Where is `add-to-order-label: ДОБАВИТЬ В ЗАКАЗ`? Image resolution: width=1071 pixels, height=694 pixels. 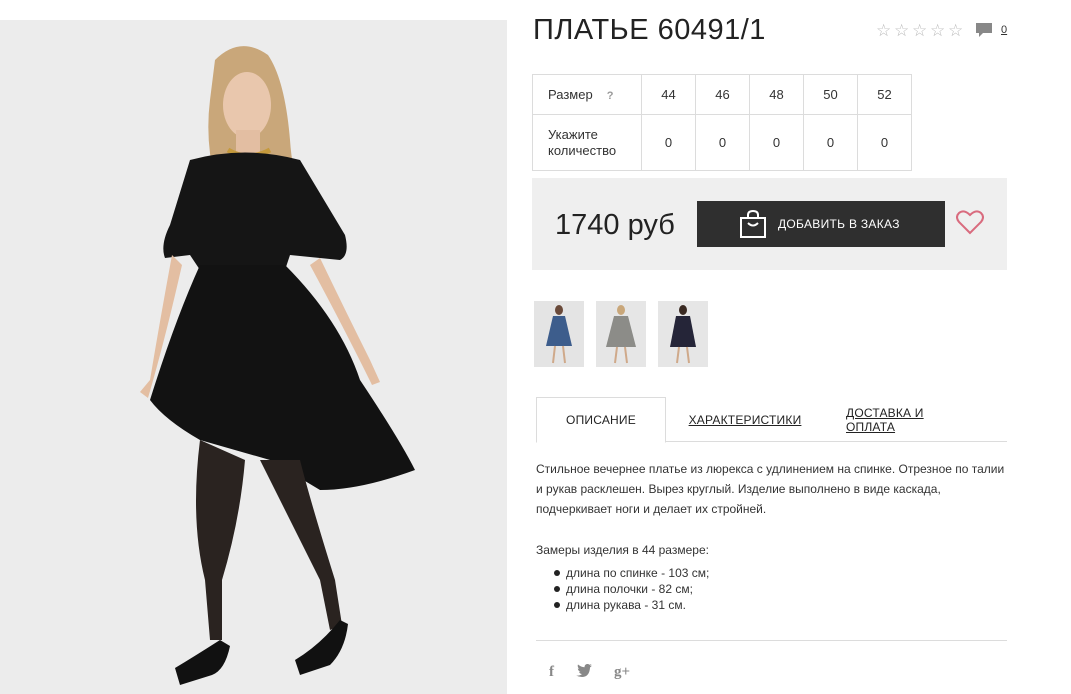
add-to-order-label: ДОБАВИТЬ В ЗАКАЗ is located at coordinates (839, 224).